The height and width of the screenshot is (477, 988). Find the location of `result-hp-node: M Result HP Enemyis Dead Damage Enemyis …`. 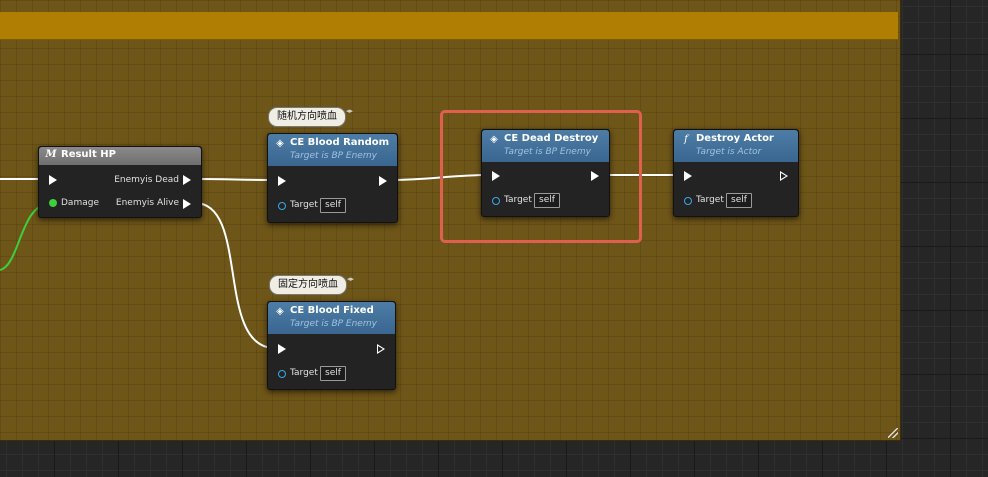

result-hp-node: M Result HP Enemyis Dead Damage Enemyis … is located at coordinates (120, 182).